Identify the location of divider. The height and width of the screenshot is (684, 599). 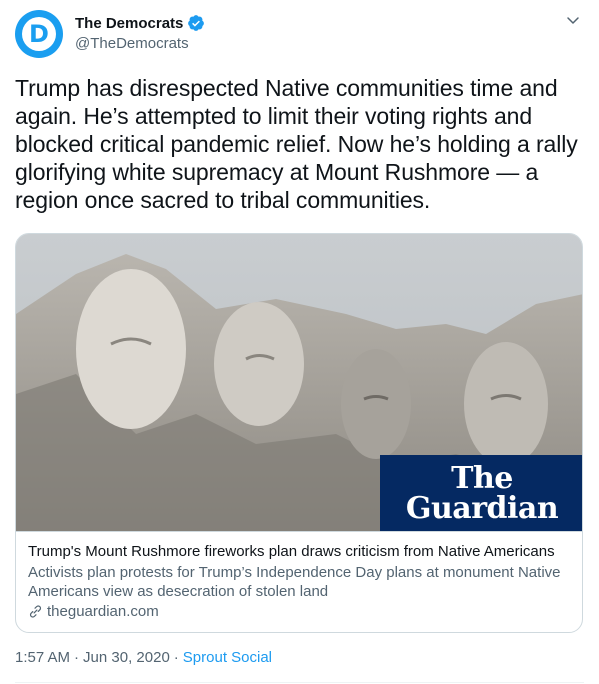
(299, 682).